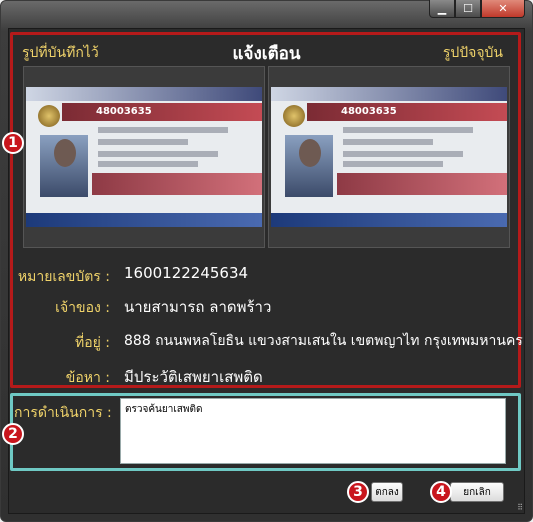 The height and width of the screenshot is (522, 533). Describe the element at coordinates (442, 9) in the screenshot. I see `minimize-icon: ▁` at that location.